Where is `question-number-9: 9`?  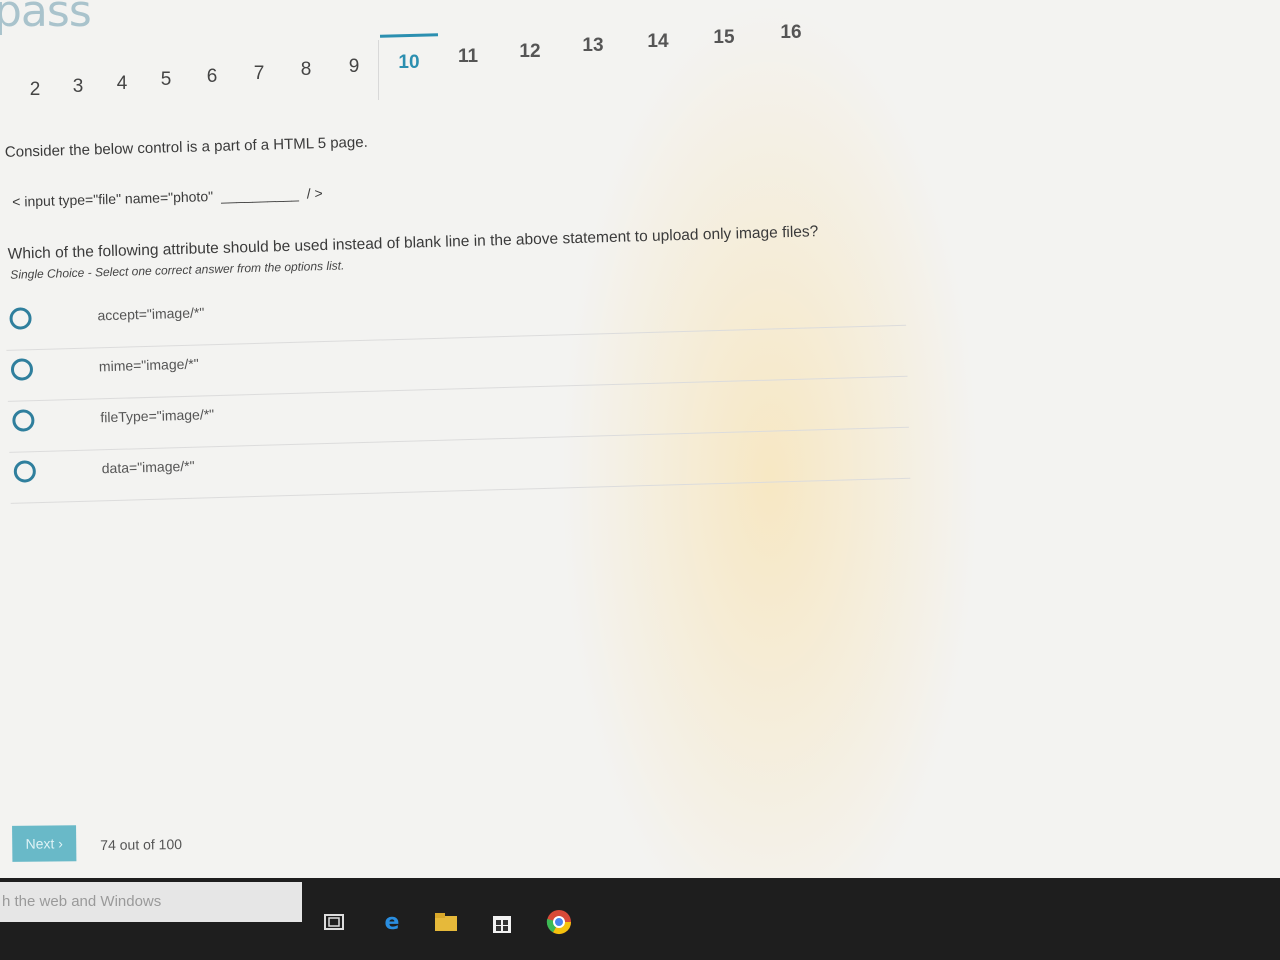
question-number-9: 9 is located at coordinates (354, 67).